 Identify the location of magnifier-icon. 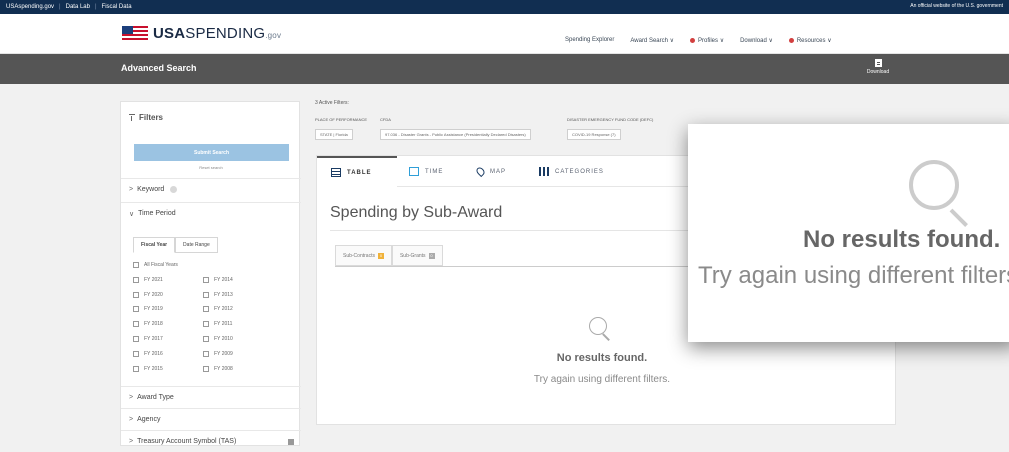
(934, 185).